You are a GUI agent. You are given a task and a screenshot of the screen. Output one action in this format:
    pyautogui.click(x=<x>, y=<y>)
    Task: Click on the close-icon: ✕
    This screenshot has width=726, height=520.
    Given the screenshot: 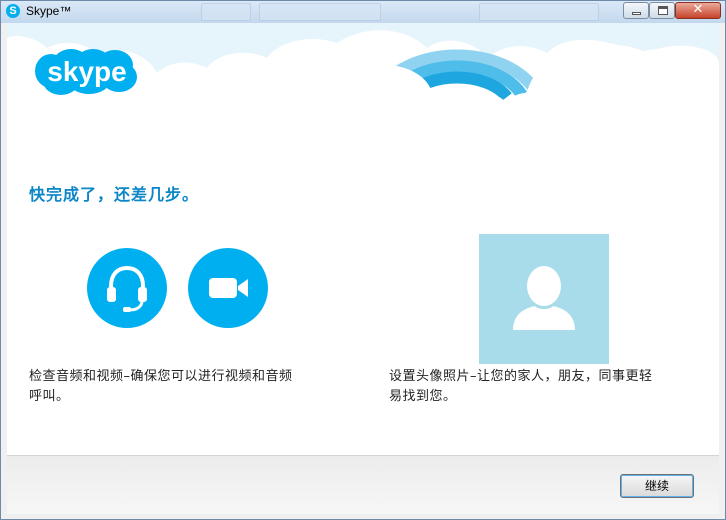 What is the action you would take?
    pyautogui.click(x=698, y=9)
    